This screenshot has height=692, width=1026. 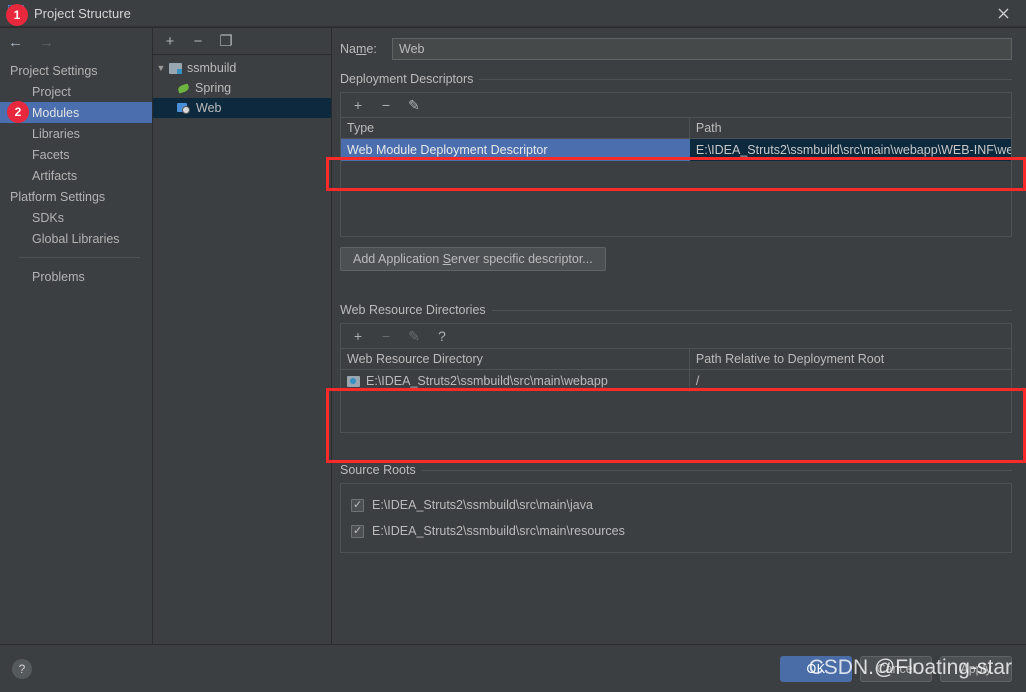 What do you see at coordinates (175, 68) in the screenshot?
I see `module-folder-icon` at bounding box center [175, 68].